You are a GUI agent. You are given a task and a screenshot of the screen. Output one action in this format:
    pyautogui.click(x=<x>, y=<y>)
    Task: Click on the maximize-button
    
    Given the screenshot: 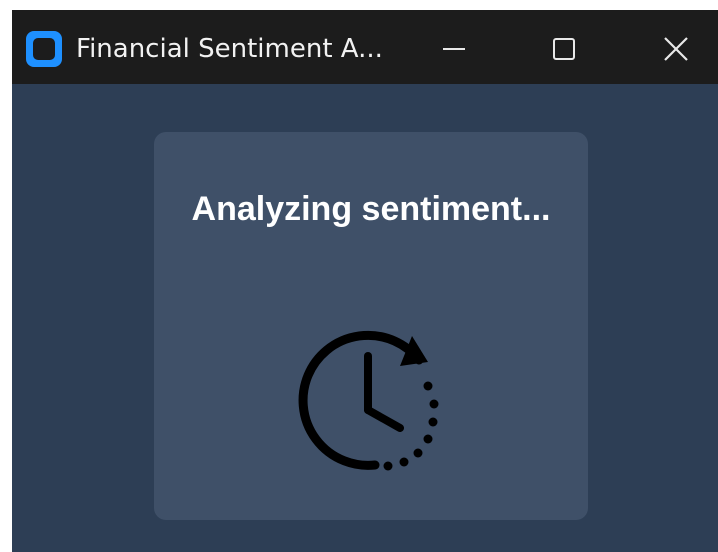 What is the action you would take?
    pyautogui.click(x=564, y=49)
    